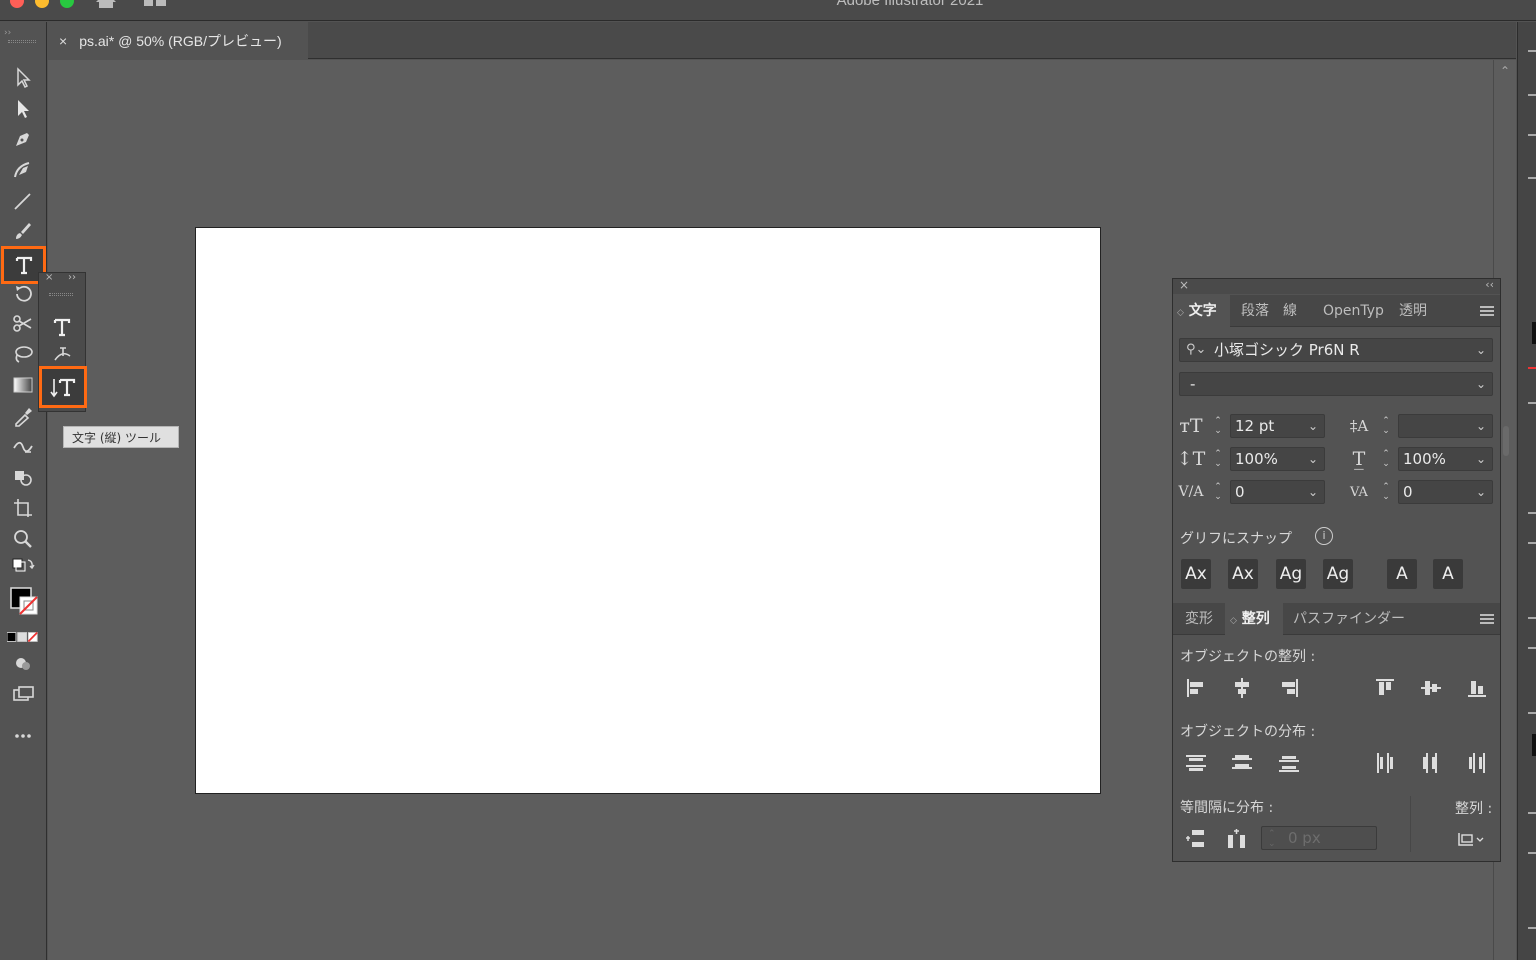  What do you see at coordinates (1324, 536) in the screenshot?
I see `info-icon: i` at bounding box center [1324, 536].